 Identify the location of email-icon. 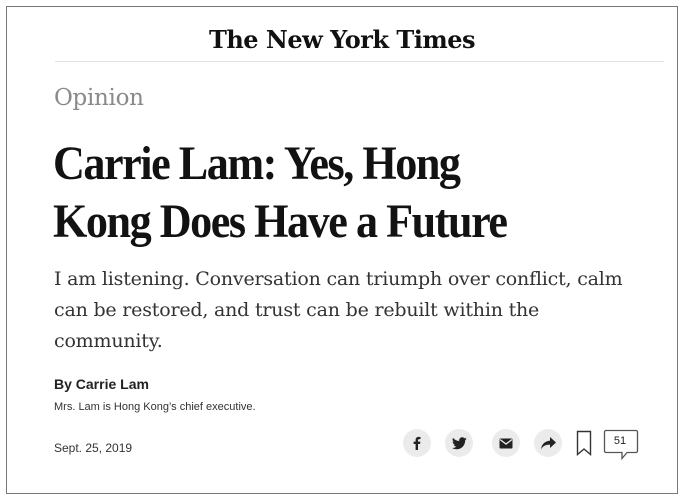
(506, 443).